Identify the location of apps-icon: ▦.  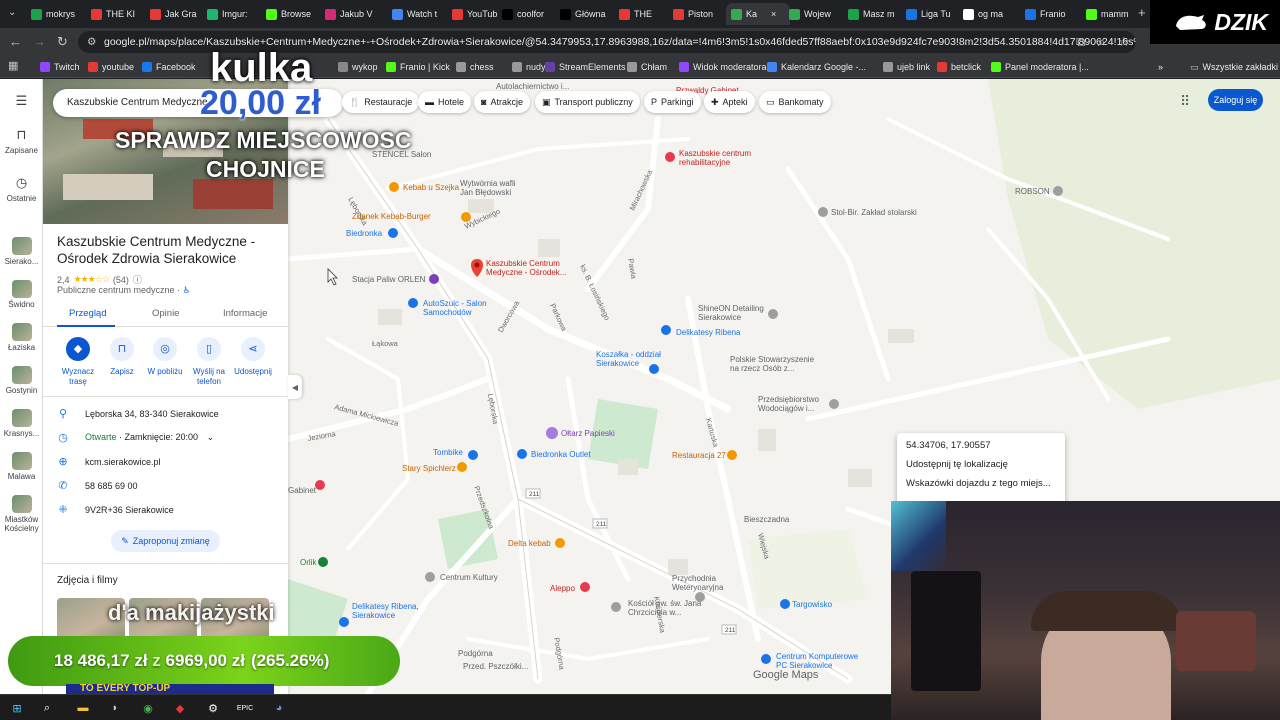
(13, 65).